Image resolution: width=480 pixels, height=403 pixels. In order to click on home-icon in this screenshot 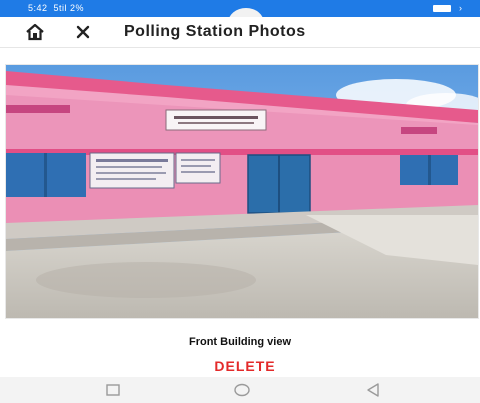, I will do `click(35, 32)`.